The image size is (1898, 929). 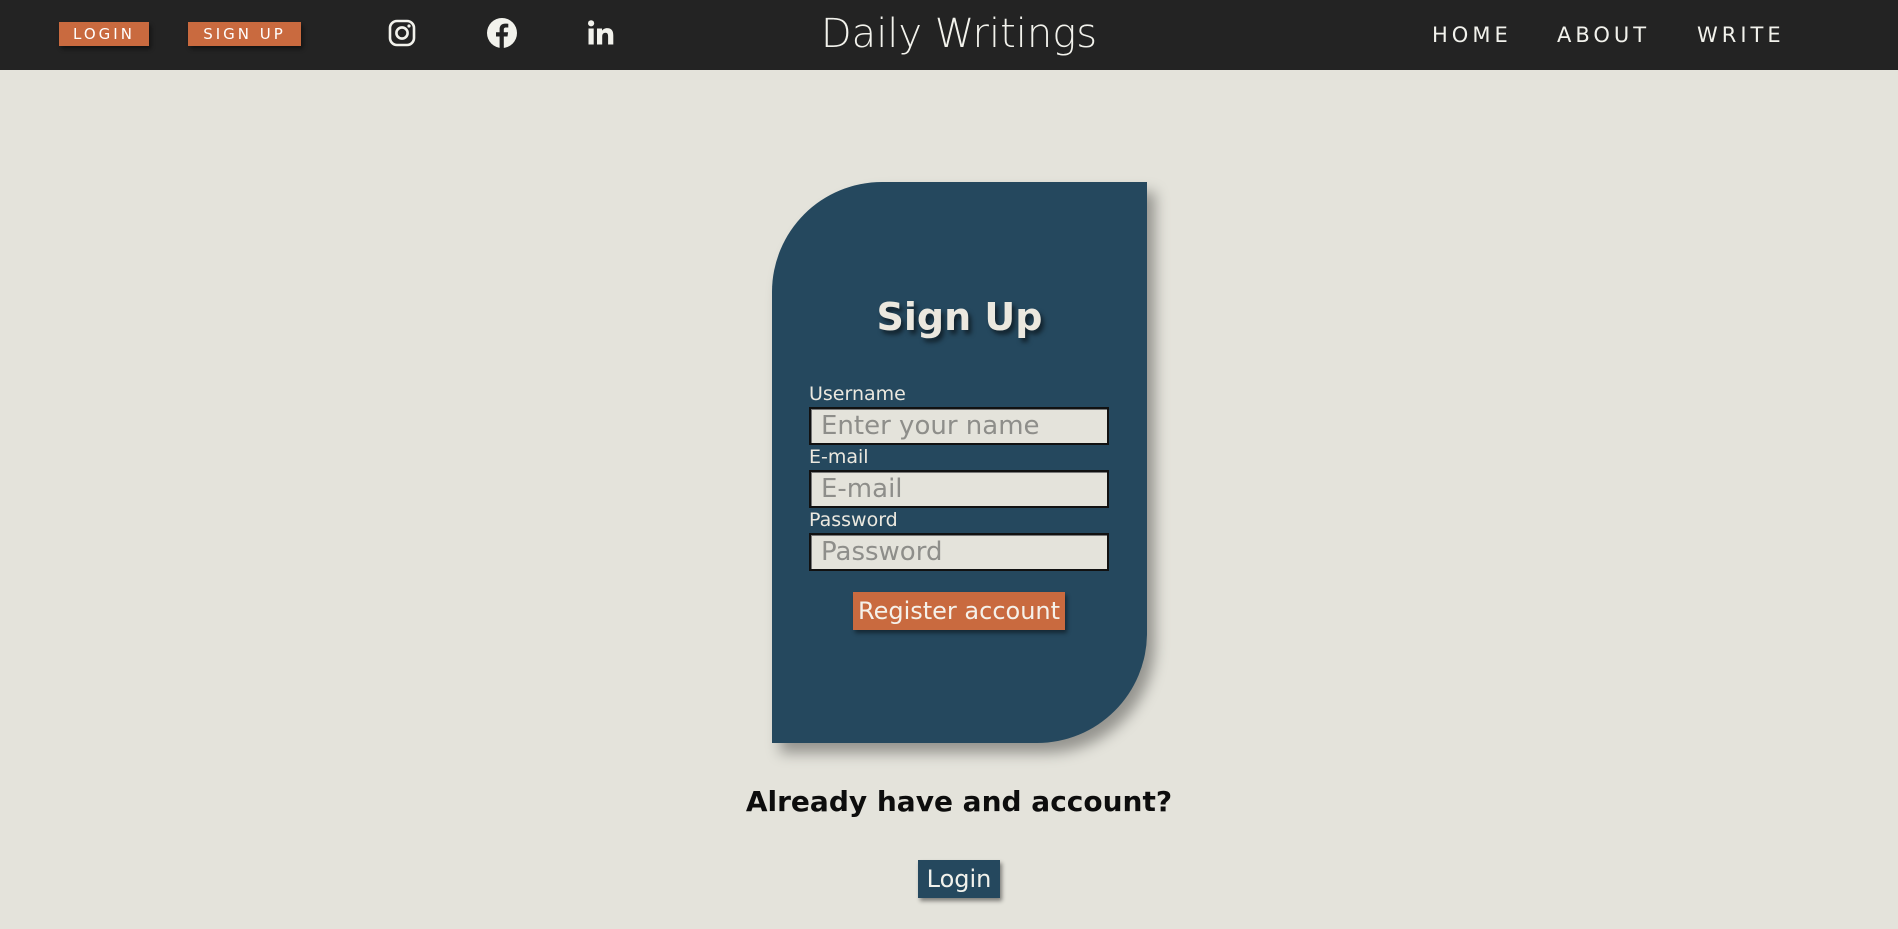 I want to click on linkedin-icon, so click(x=601, y=33).